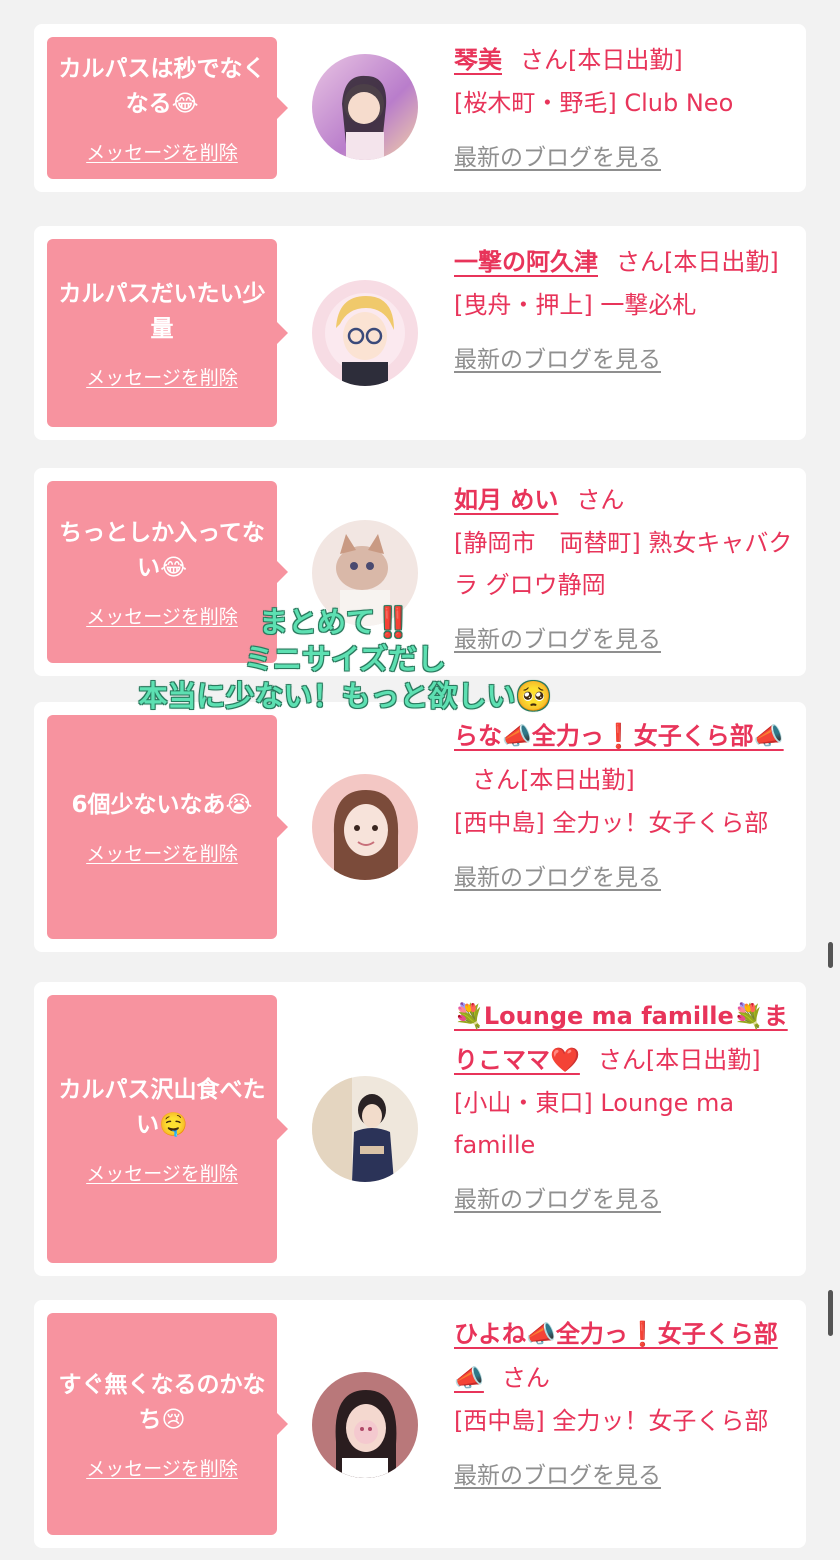 The image size is (840, 1560). Describe the element at coordinates (575, 305) in the screenshot. I see `shop-info: [曳舟・押上] 一撃必札` at that location.